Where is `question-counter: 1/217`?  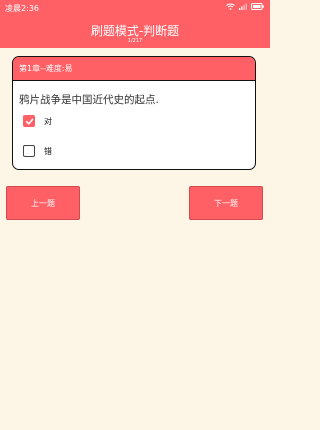 question-counter: 1/217 is located at coordinates (135, 41).